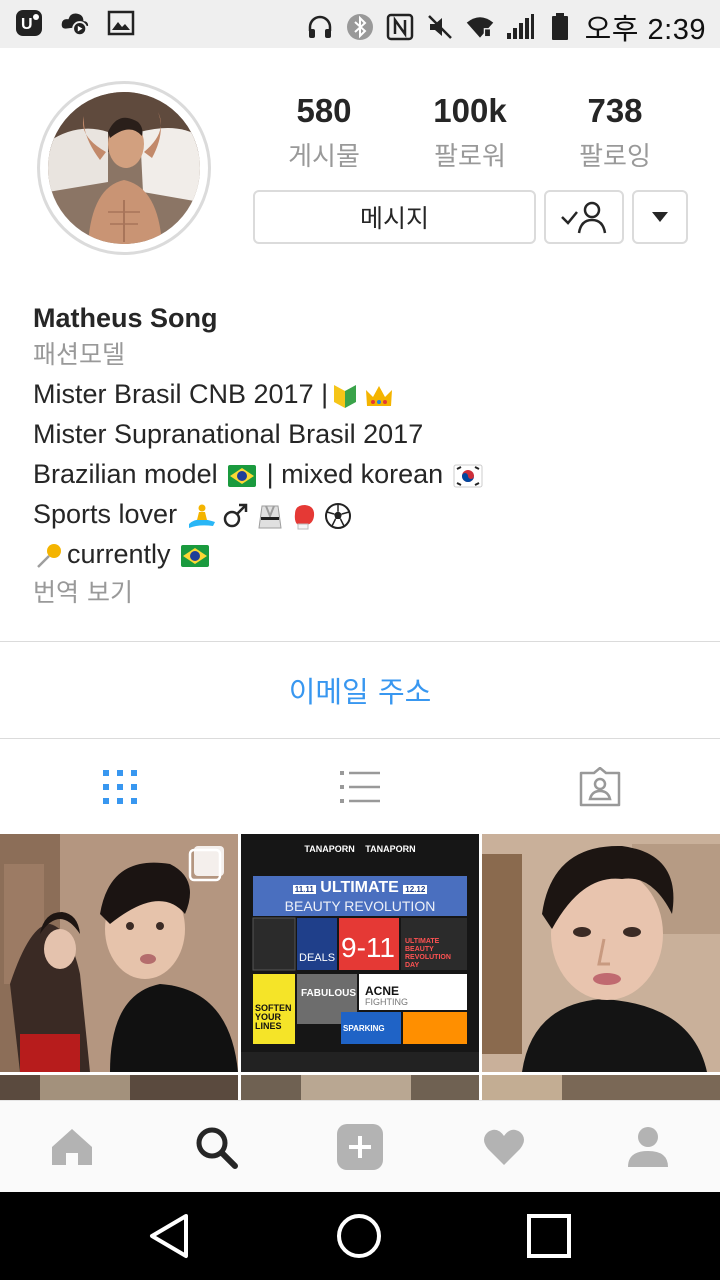  I want to click on promo-subheadline: BEAUTY REVOLUTION, so click(360, 906).